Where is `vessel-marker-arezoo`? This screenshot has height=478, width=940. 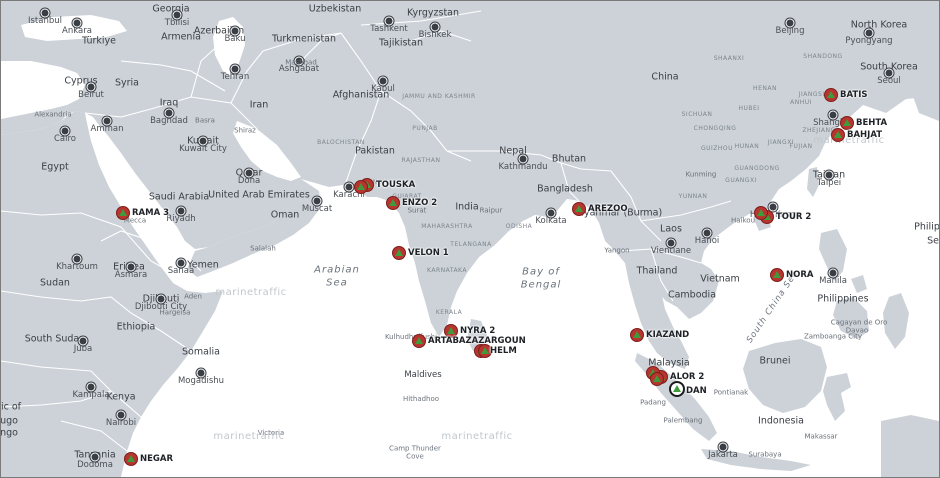
vessel-marker-arezoo is located at coordinates (579, 209).